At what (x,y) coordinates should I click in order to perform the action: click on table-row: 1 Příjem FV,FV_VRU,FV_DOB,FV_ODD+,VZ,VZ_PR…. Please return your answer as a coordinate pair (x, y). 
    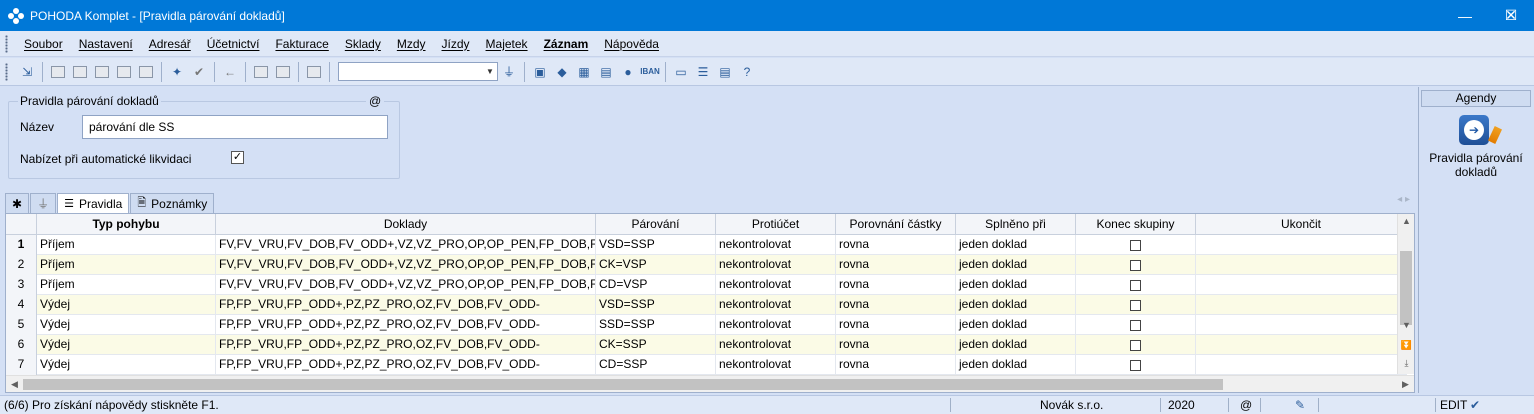
    Looking at the image, I should click on (706, 245).